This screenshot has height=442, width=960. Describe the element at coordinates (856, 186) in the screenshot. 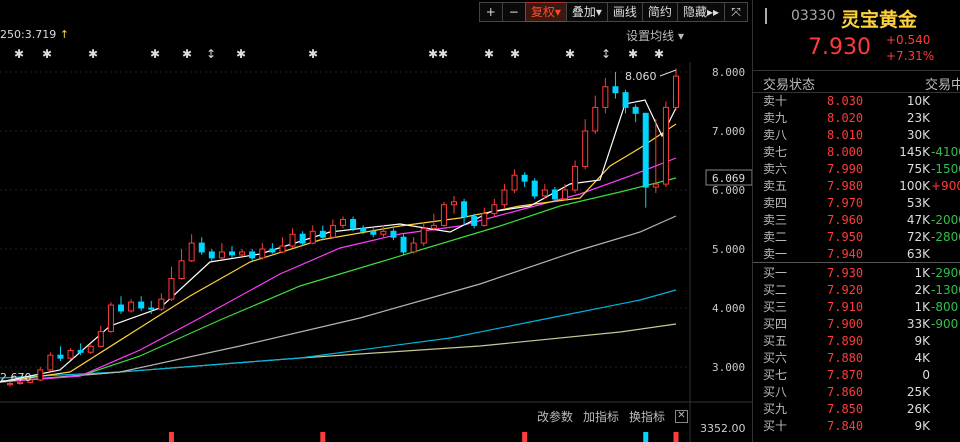

I see `ask-row: 卖五 7.980 100K+900` at that location.